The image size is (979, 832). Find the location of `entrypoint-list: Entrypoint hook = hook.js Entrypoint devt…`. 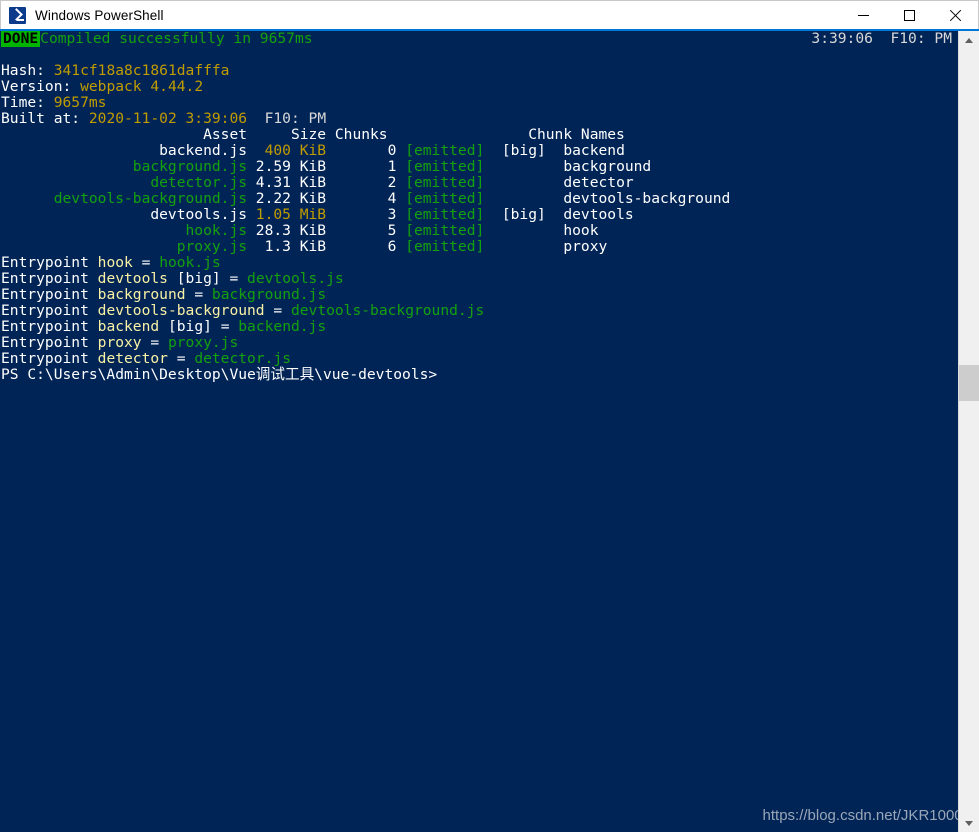

entrypoint-list: Entrypoint hook = hook.js Entrypoint devt… is located at coordinates (479, 311).